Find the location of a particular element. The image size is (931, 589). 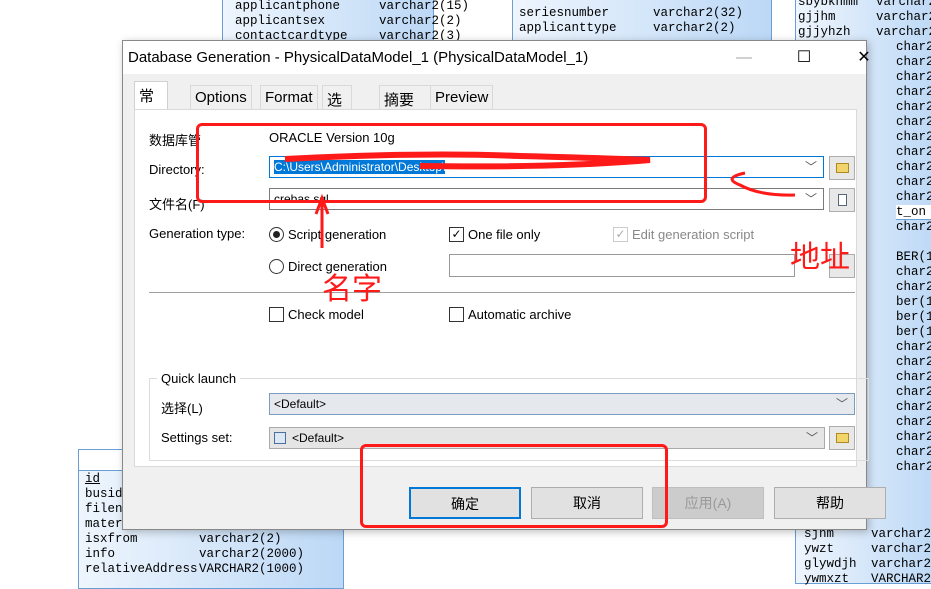

curved-arrow-icon is located at coordinates (763, 184).